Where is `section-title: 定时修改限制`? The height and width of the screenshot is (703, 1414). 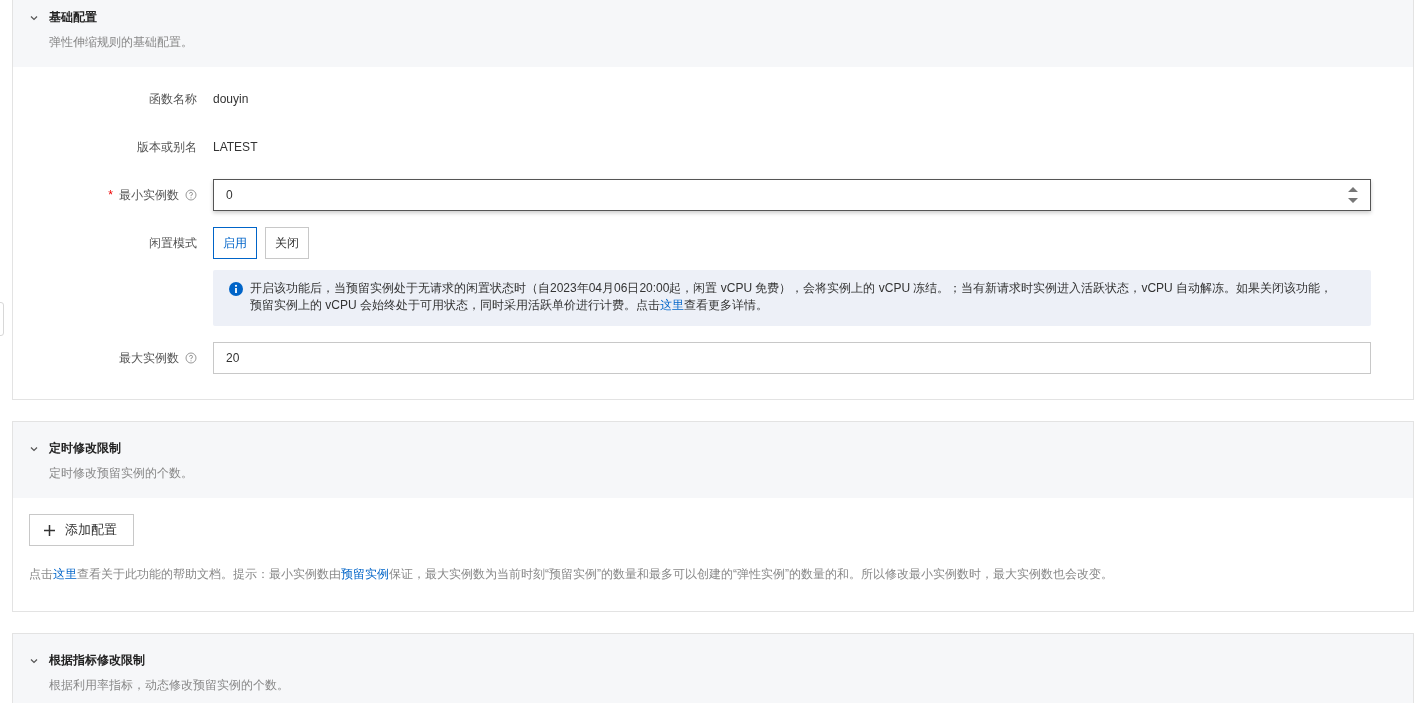
section-title: 定时修改限制 is located at coordinates (85, 448).